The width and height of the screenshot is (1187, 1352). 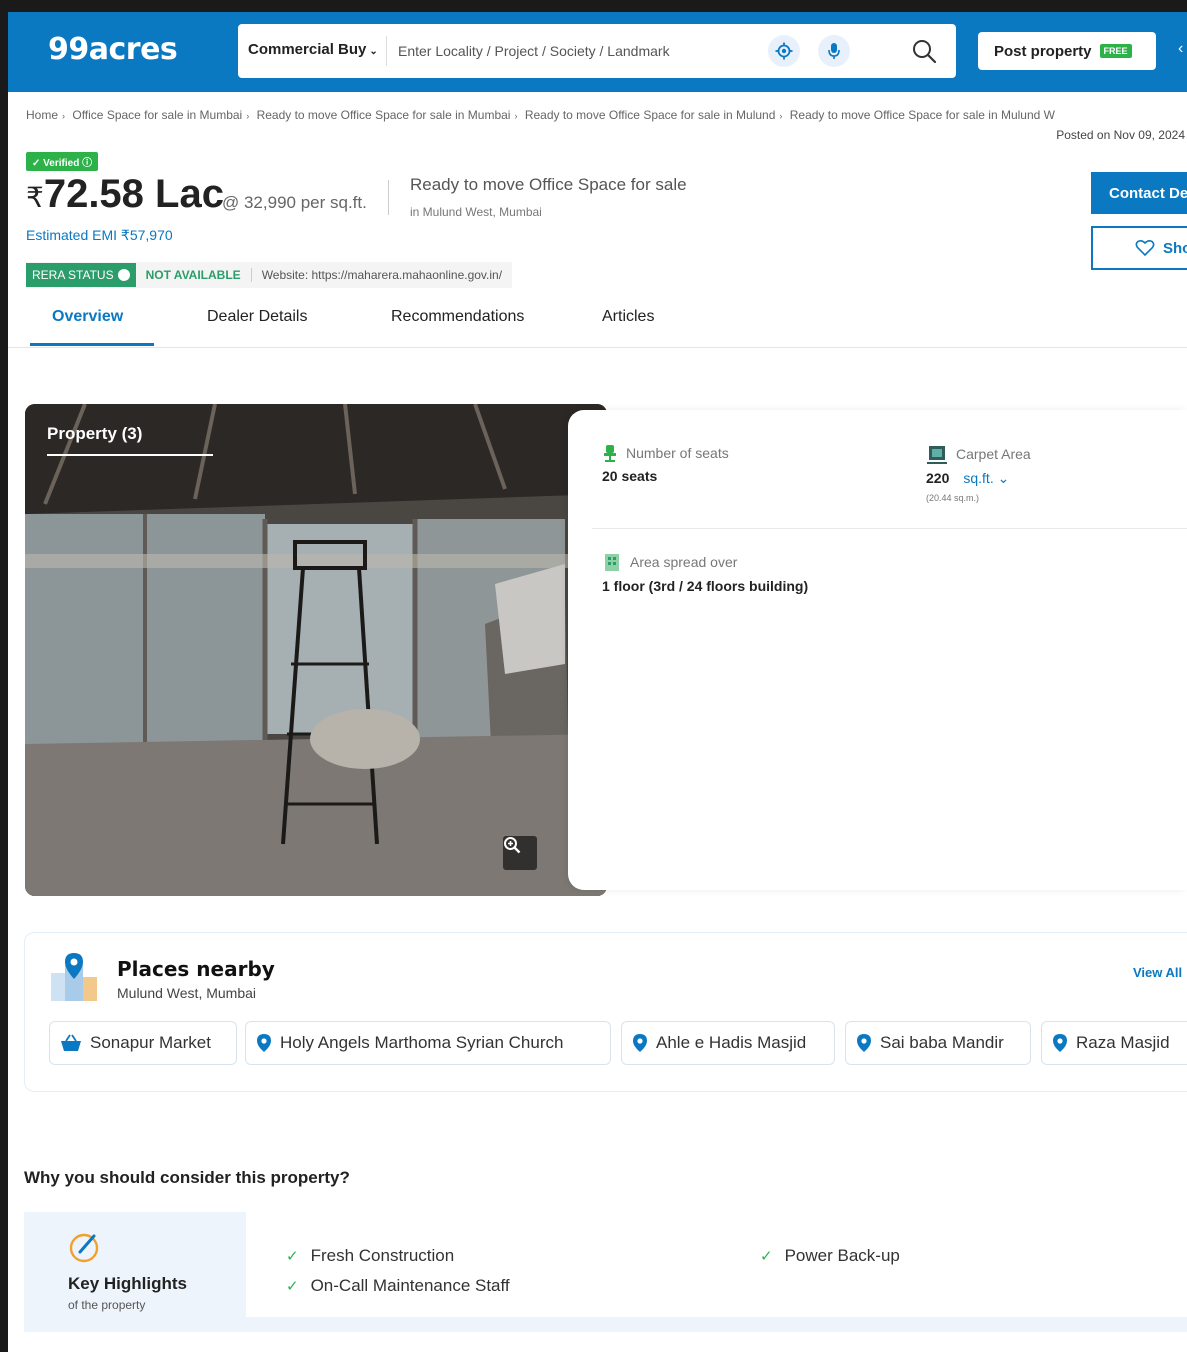 What do you see at coordinates (157, 115) in the screenshot?
I see `breadcrumb-item: Office Space for sale in Mumbai` at bounding box center [157, 115].